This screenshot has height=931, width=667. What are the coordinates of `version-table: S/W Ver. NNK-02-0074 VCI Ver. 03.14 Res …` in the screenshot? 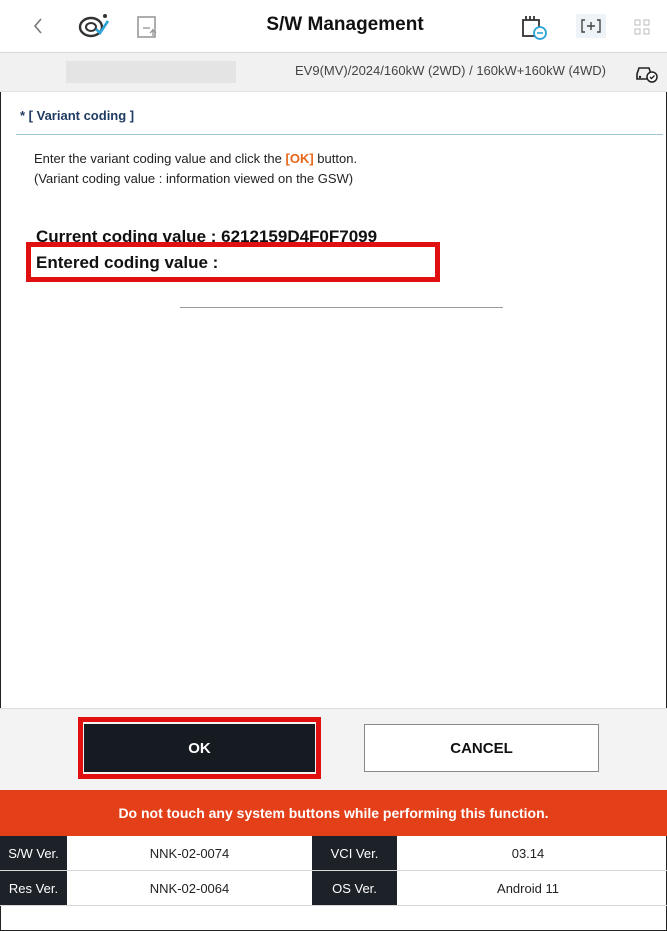 It's located at (333, 871).